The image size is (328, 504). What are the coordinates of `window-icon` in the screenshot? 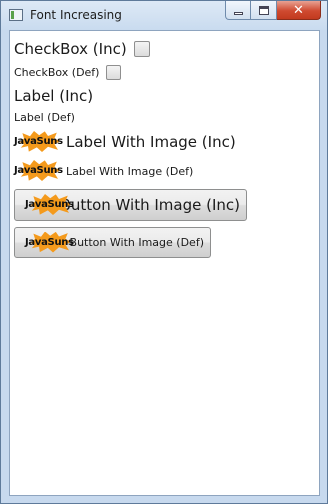 It's located at (16, 15).